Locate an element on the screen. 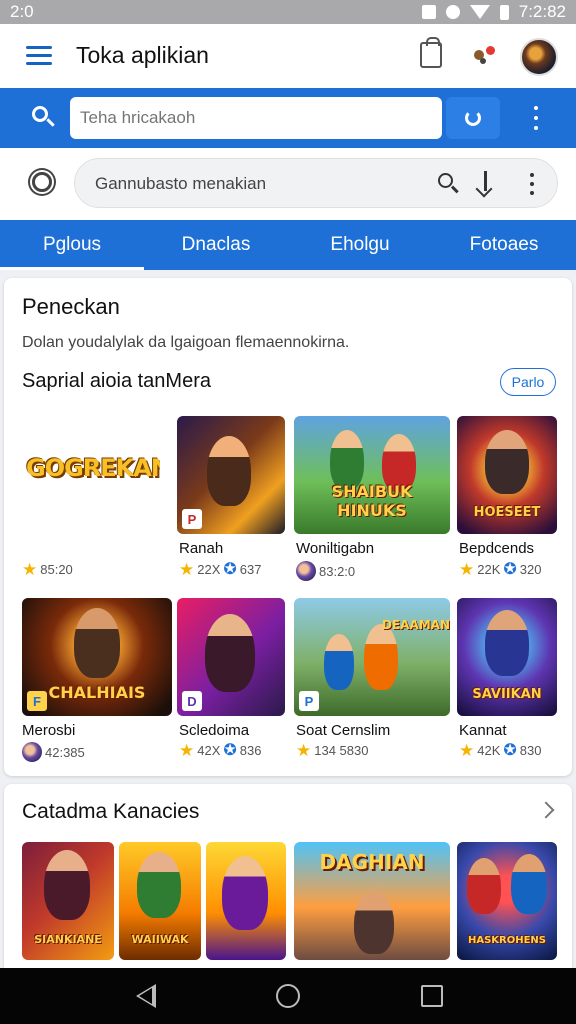 The height and width of the screenshot is (1024, 576). gear-icon is located at coordinates (42, 182).